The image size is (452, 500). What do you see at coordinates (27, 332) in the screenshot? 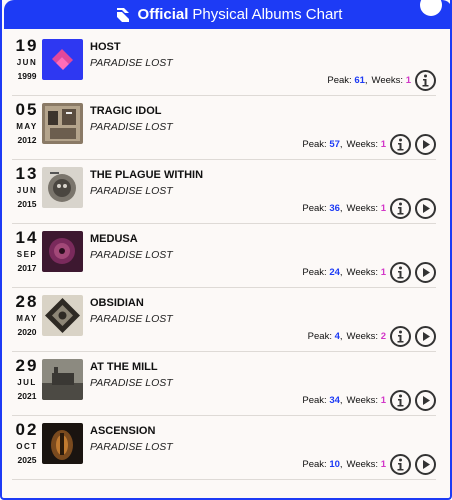
I see `entry-year: 2020` at bounding box center [27, 332].